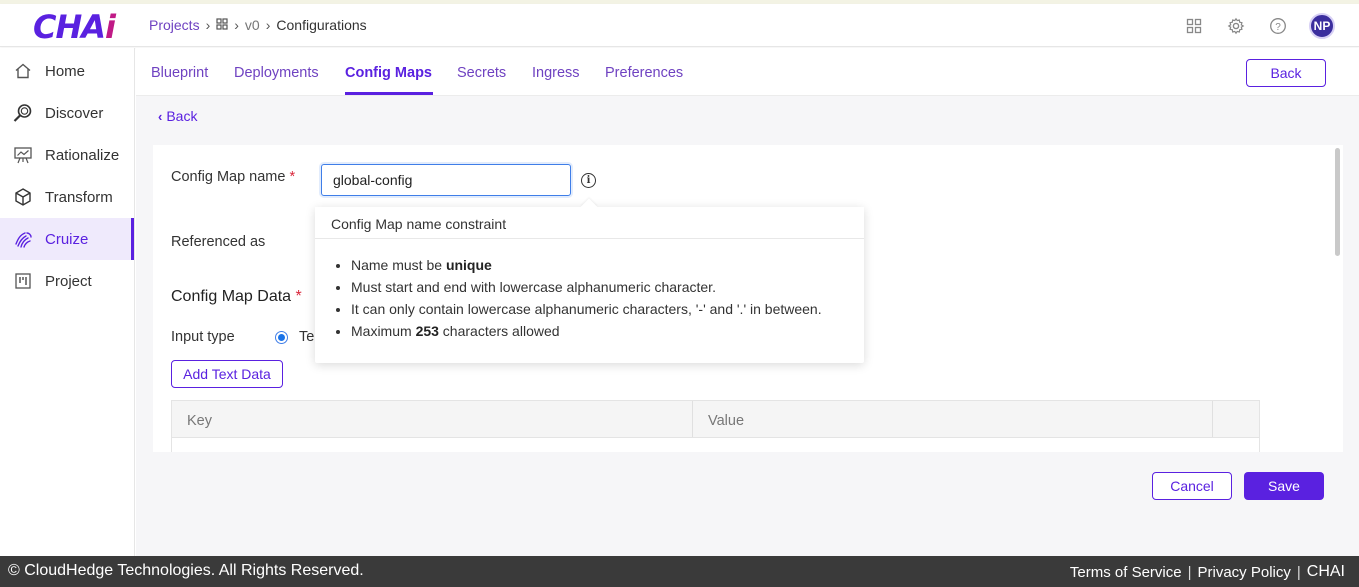 Image resolution: width=1359 pixels, height=587 pixels. What do you see at coordinates (203, 337) in the screenshot?
I see `input-type-label: Input type` at bounding box center [203, 337].